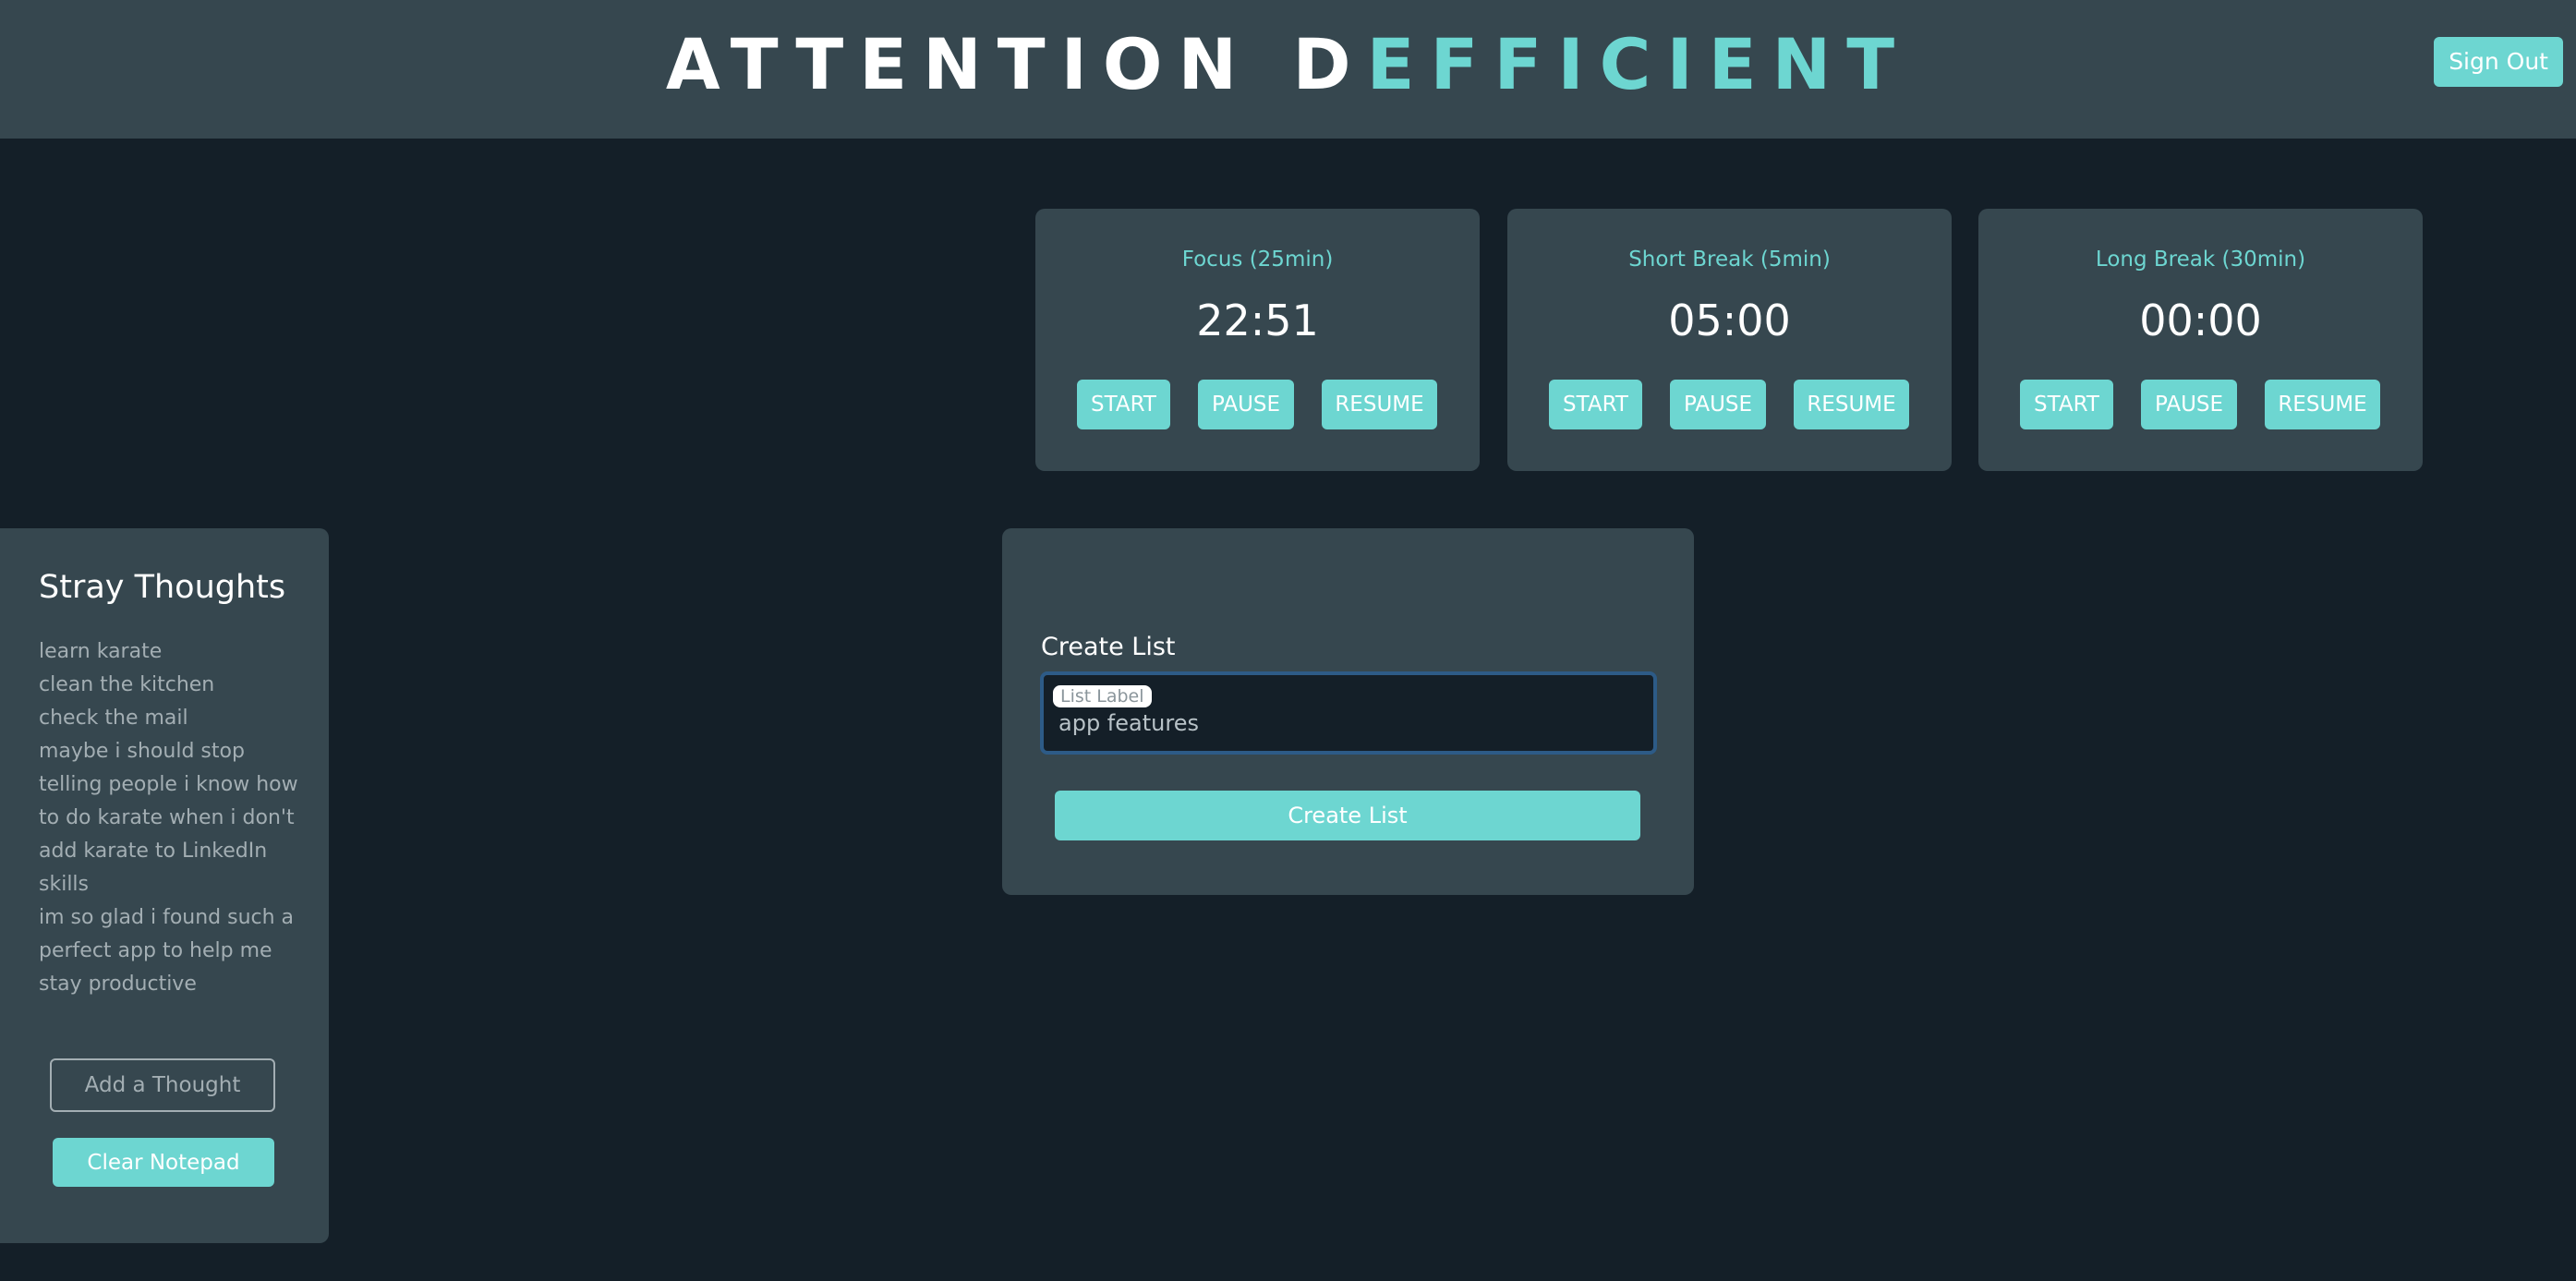  What do you see at coordinates (1257, 260) in the screenshot?
I see `timer-label: Focus (25min)` at bounding box center [1257, 260].